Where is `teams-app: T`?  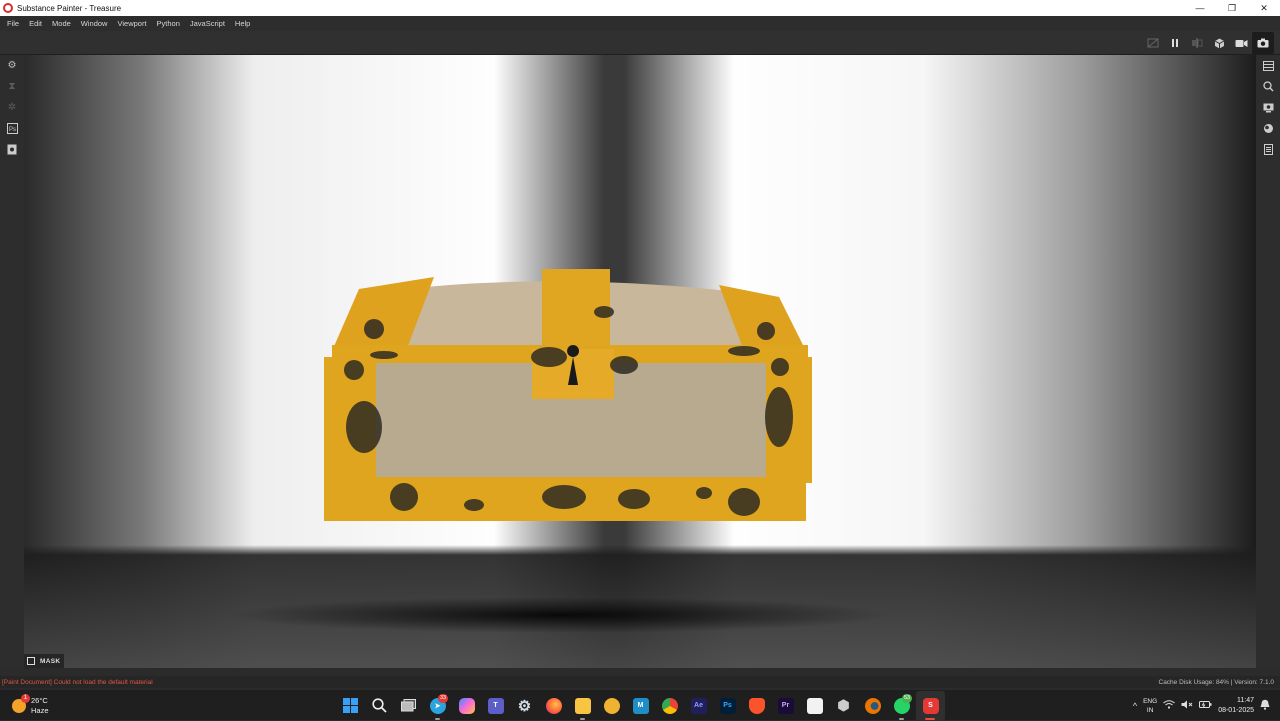
teams-app: T is located at coordinates (495, 706).